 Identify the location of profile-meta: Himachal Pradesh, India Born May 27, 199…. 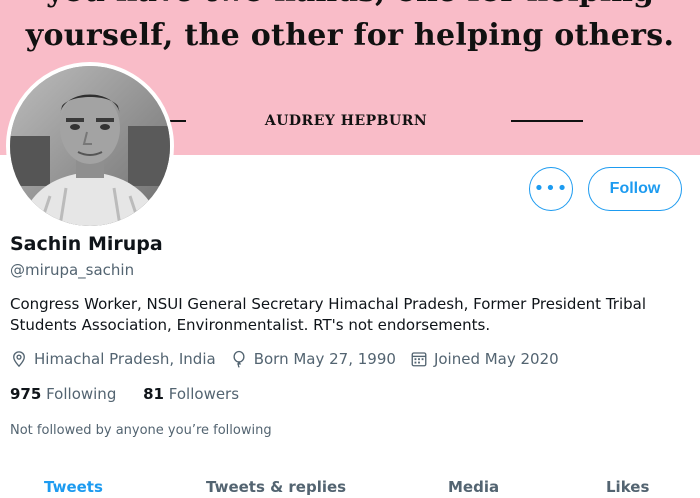
(291, 359).